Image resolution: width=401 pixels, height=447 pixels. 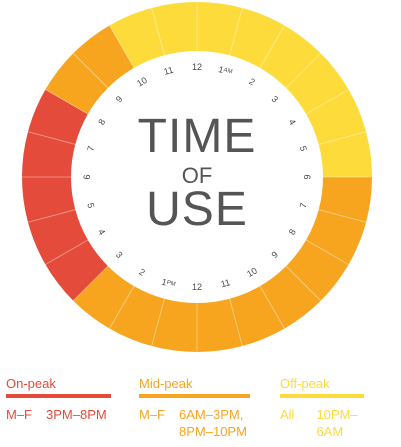 I want to click on legend-off-peak: Off-peak All 10PM–6AM, so click(x=322, y=408).